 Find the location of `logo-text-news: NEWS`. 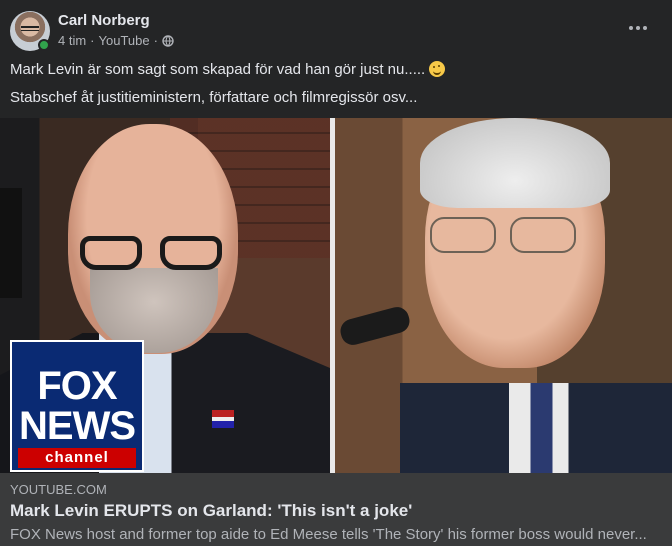

logo-text-news: NEWS is located at coordinates (77, 426).